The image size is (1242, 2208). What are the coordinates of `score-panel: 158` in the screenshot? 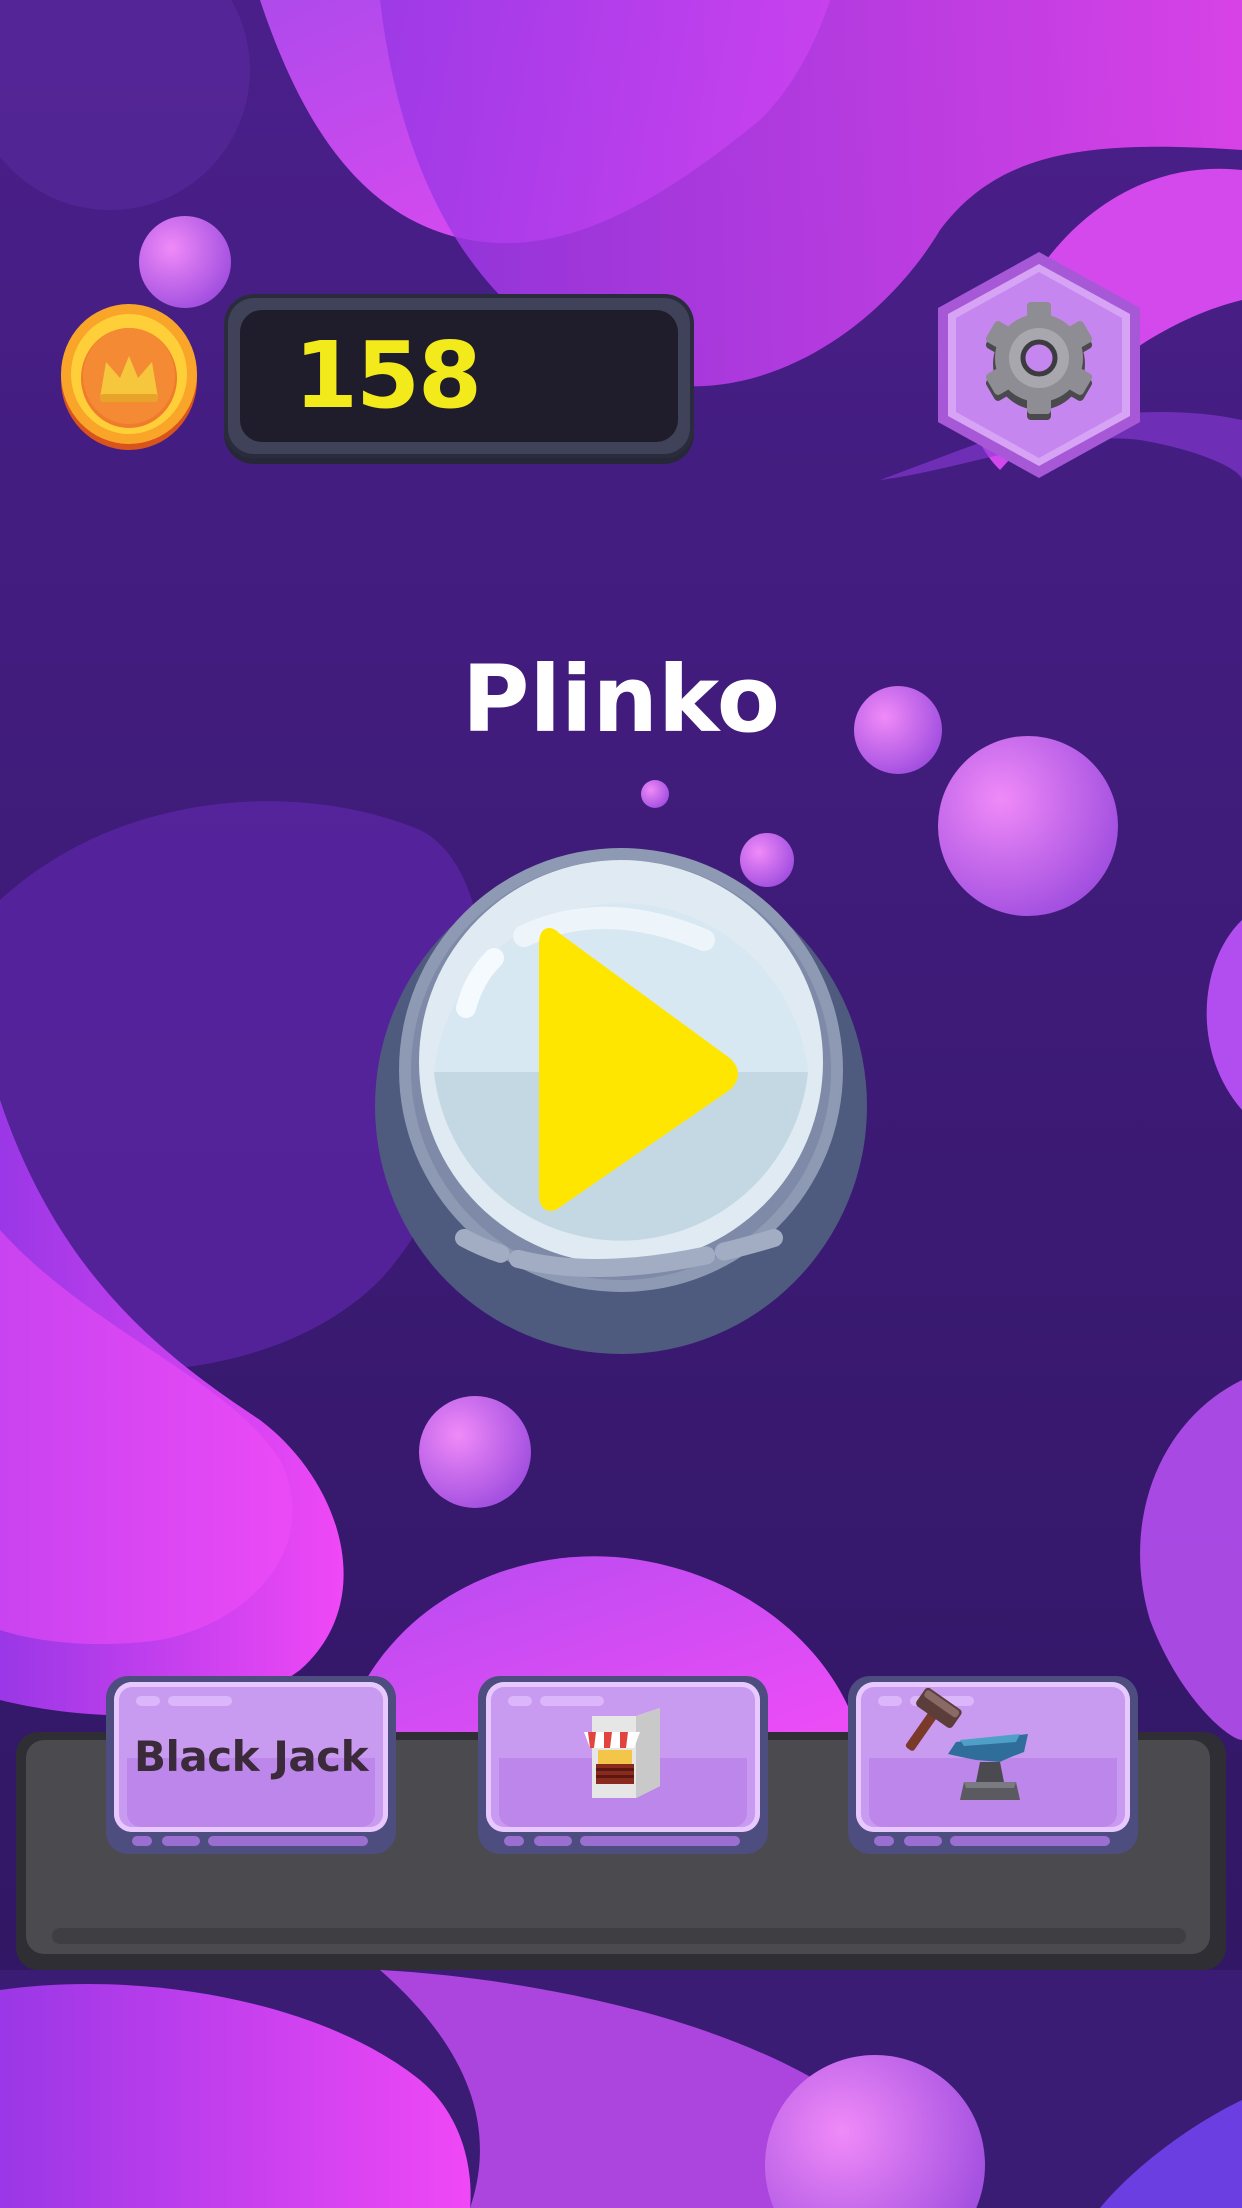 It's located at (459, 376).